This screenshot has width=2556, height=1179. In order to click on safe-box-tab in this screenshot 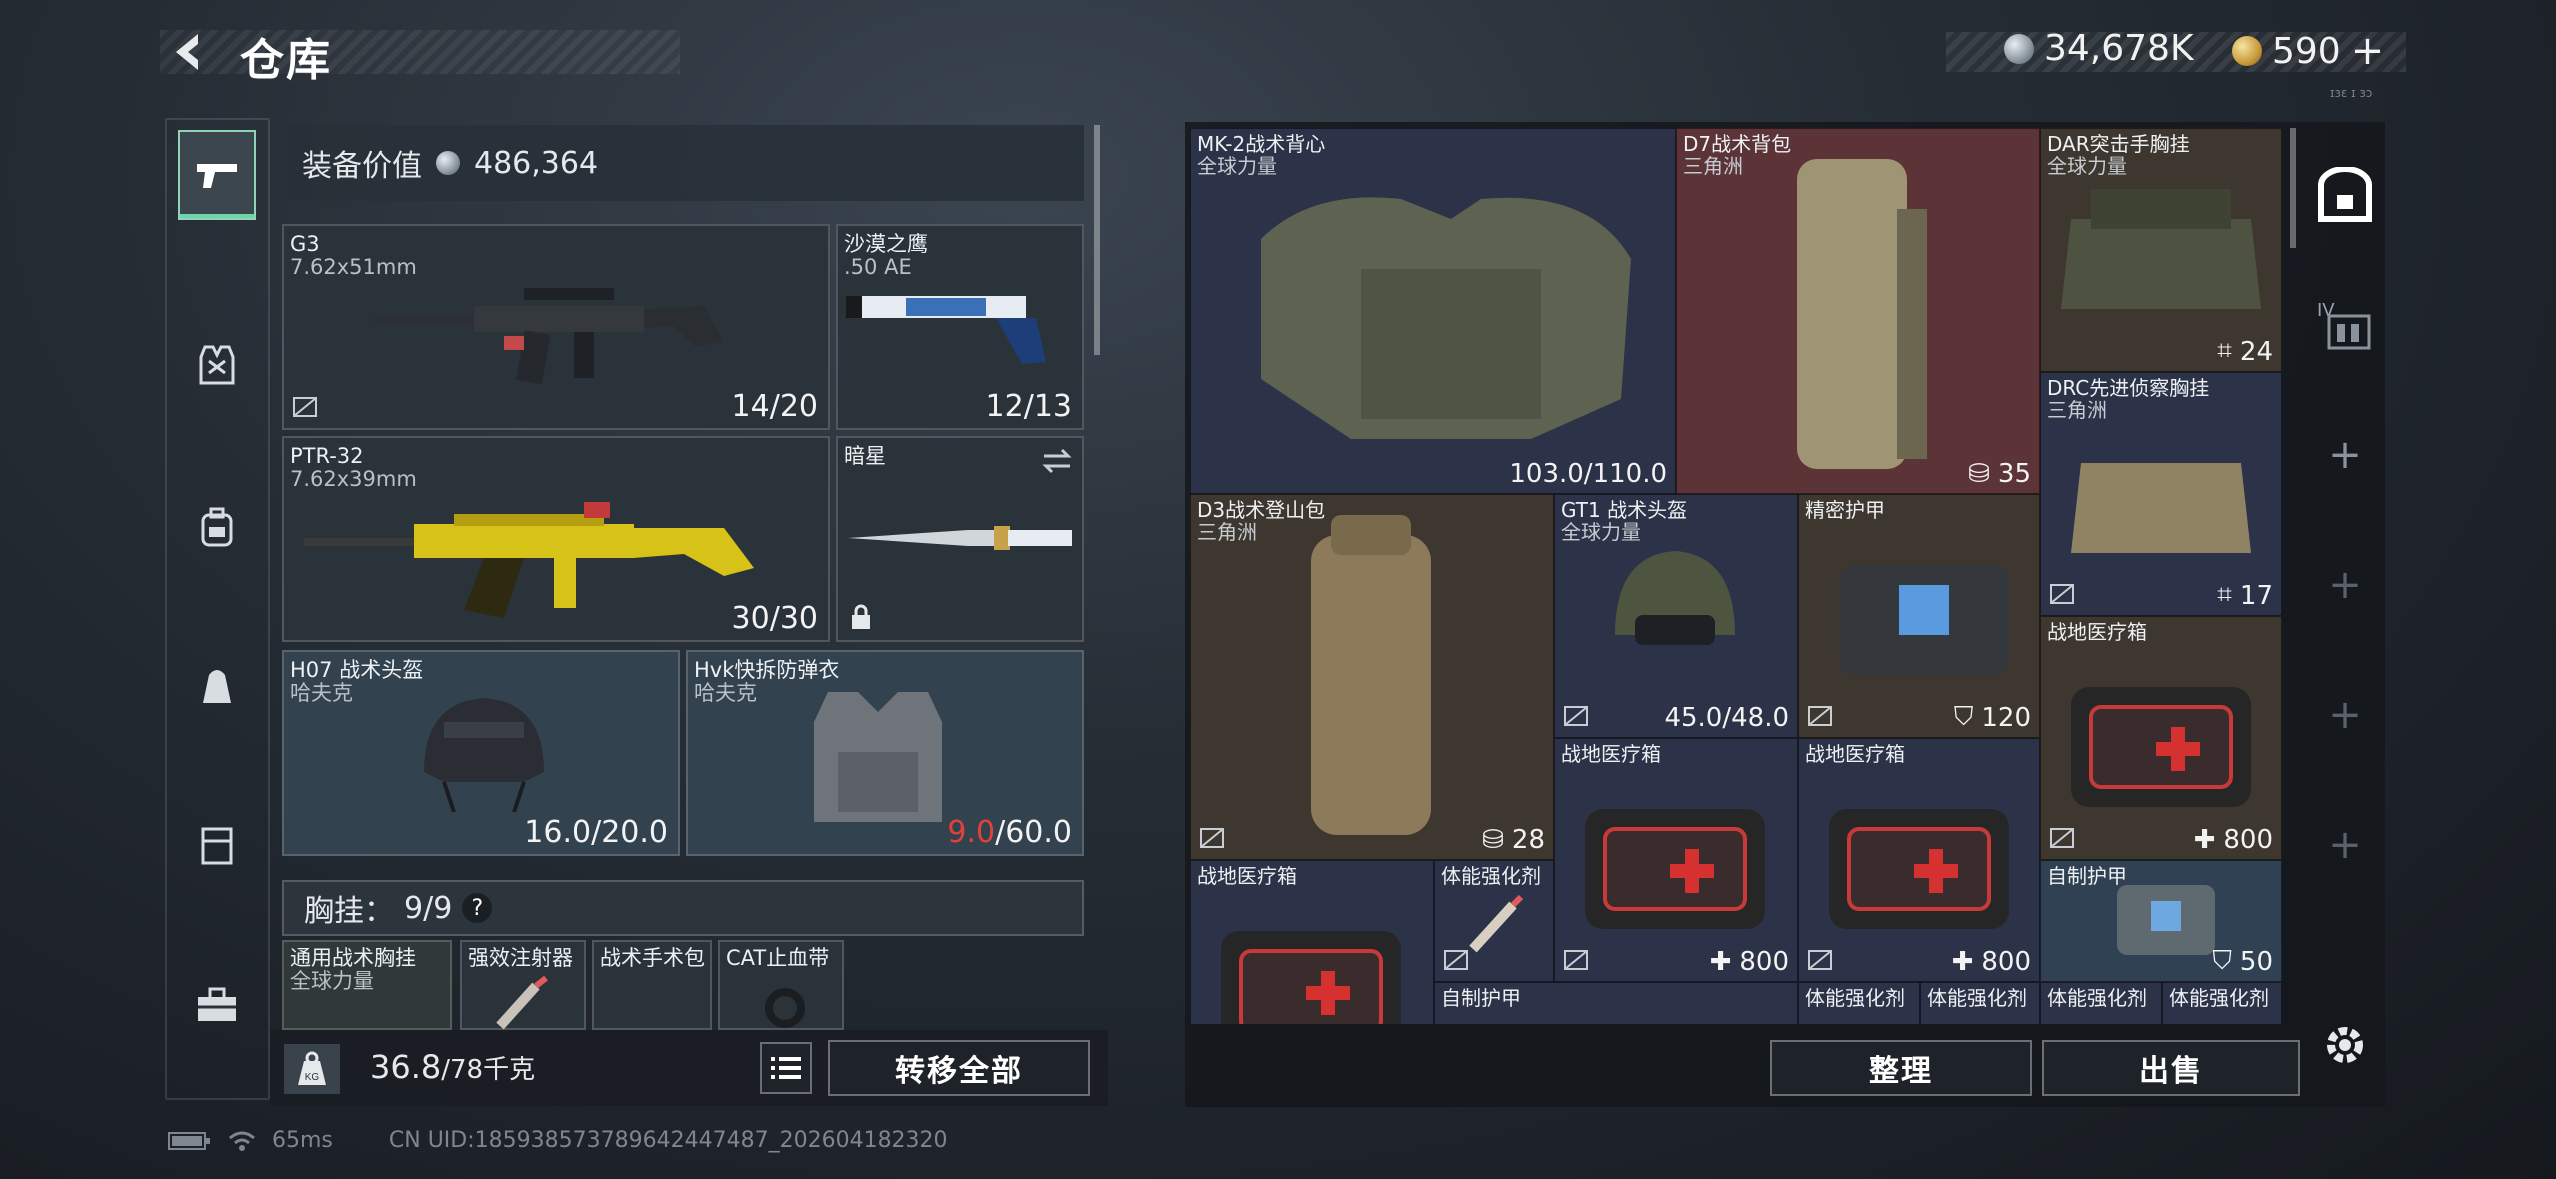, I will do `click(2345, 195)`.